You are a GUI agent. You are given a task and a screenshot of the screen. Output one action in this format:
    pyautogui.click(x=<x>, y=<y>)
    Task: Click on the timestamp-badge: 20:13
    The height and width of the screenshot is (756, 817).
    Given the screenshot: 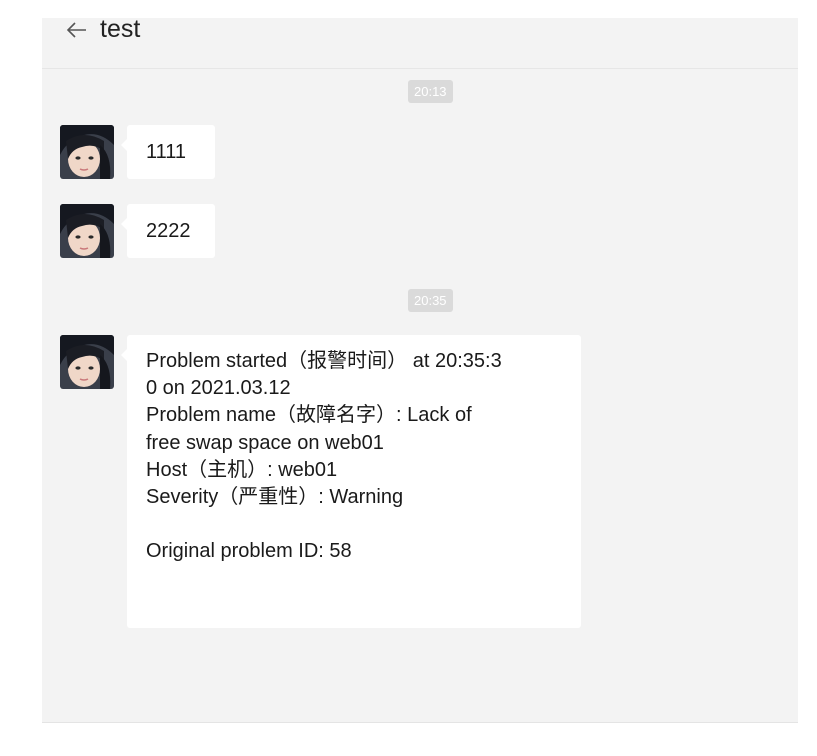 What is the action you would take?
    pyautogui.click(x=430, y=91)
    